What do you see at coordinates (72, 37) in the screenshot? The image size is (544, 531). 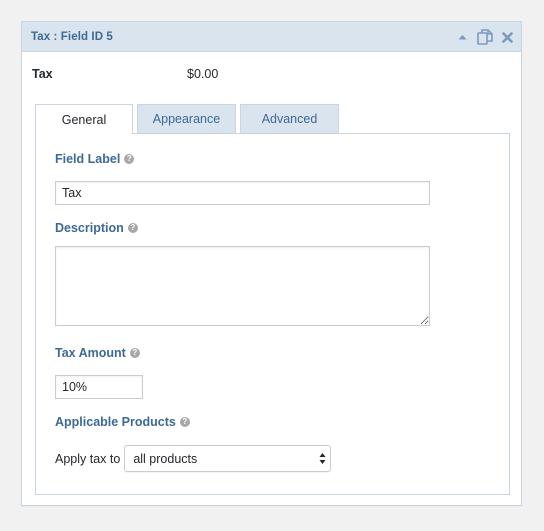 I see `panel-title: Tax : Field ID 5` at bounding box center [72, 37].